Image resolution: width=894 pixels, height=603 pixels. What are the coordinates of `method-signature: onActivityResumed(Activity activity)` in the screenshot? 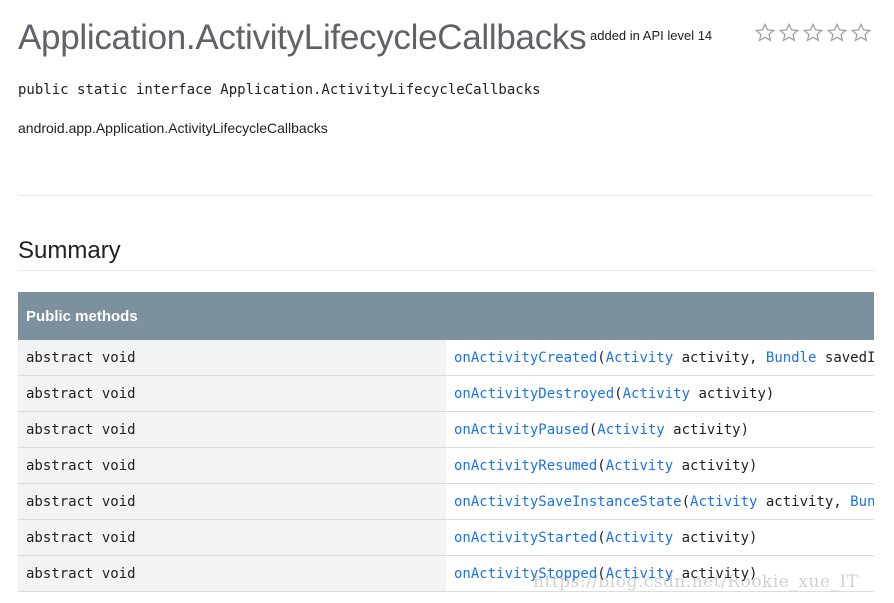 It's located at (660, 465).